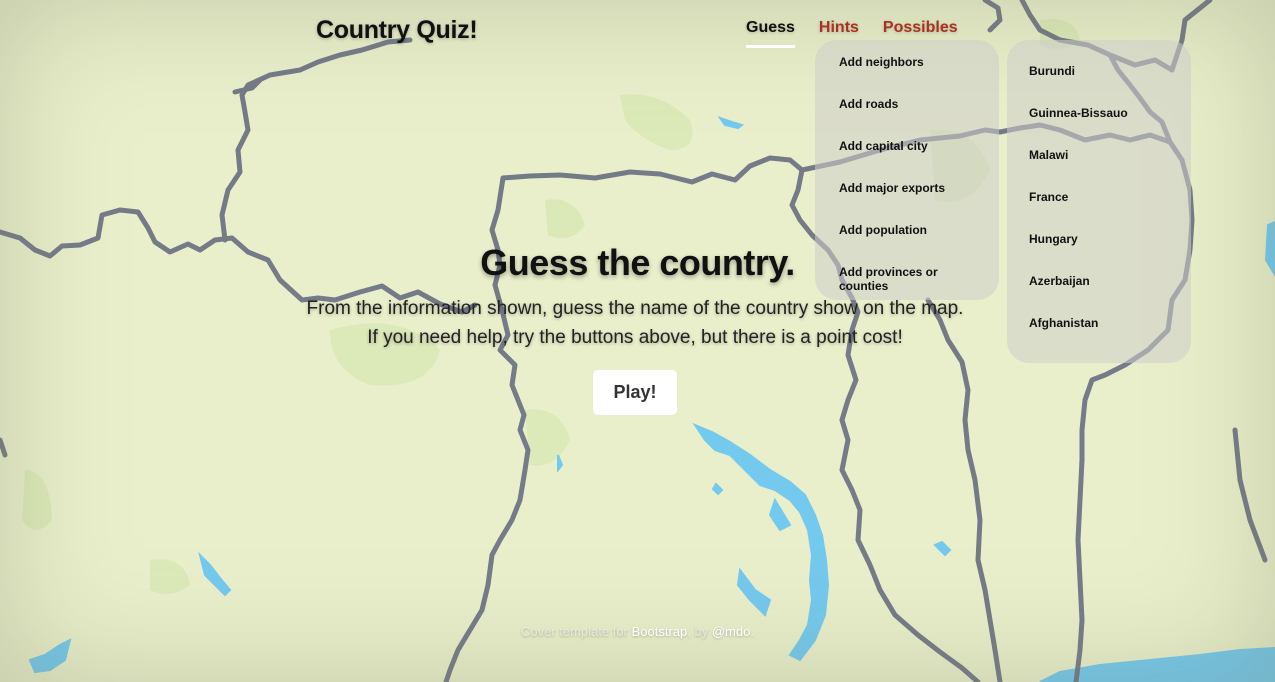  Describe the element at coordinates (637, 262) in the screenshot. I see `hero-heading: Guess the country.` at that location.